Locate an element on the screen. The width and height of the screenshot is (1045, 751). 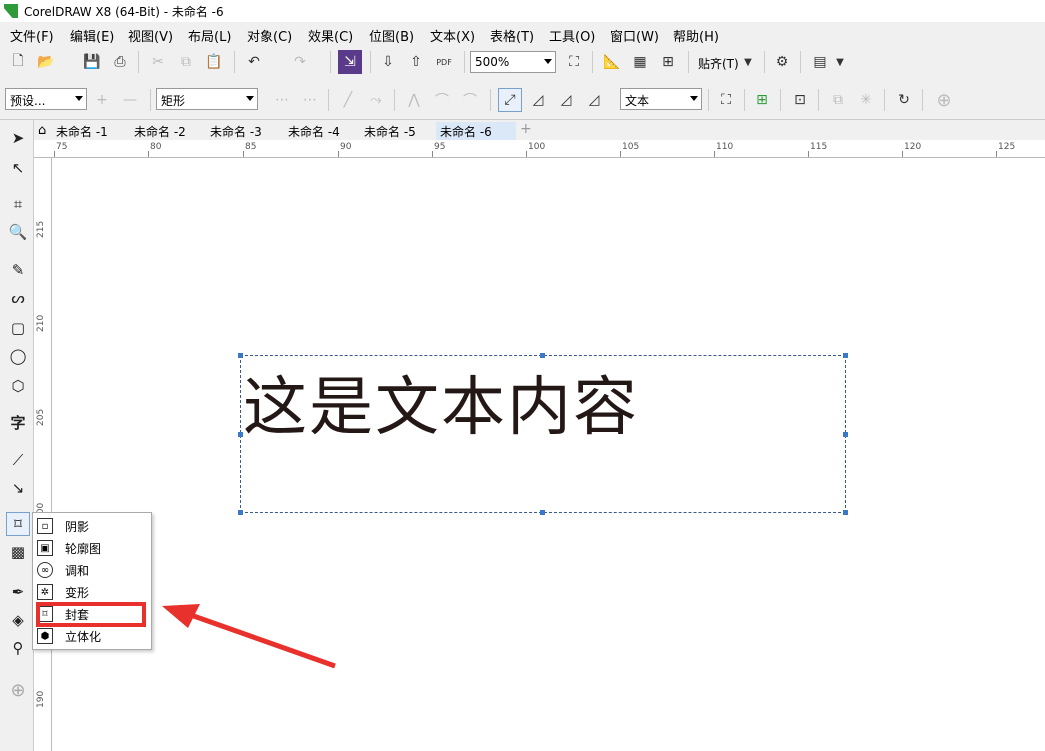
crop-tool-icon: ⌗ is located at coordinates (18, 204).